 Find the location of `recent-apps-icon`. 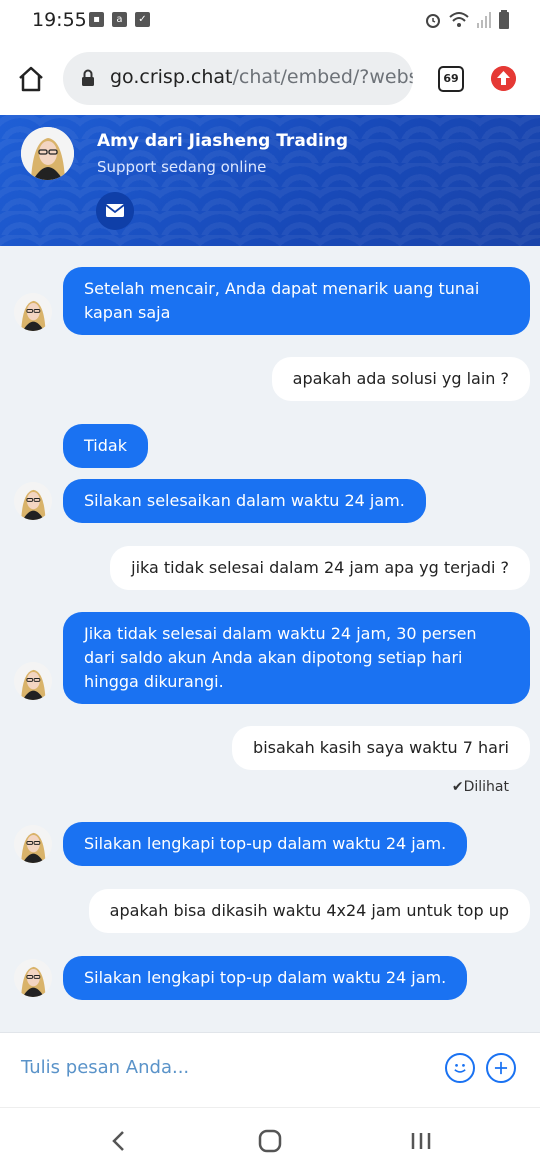

recent-apps-icon is located at coordinates (421, 1141).